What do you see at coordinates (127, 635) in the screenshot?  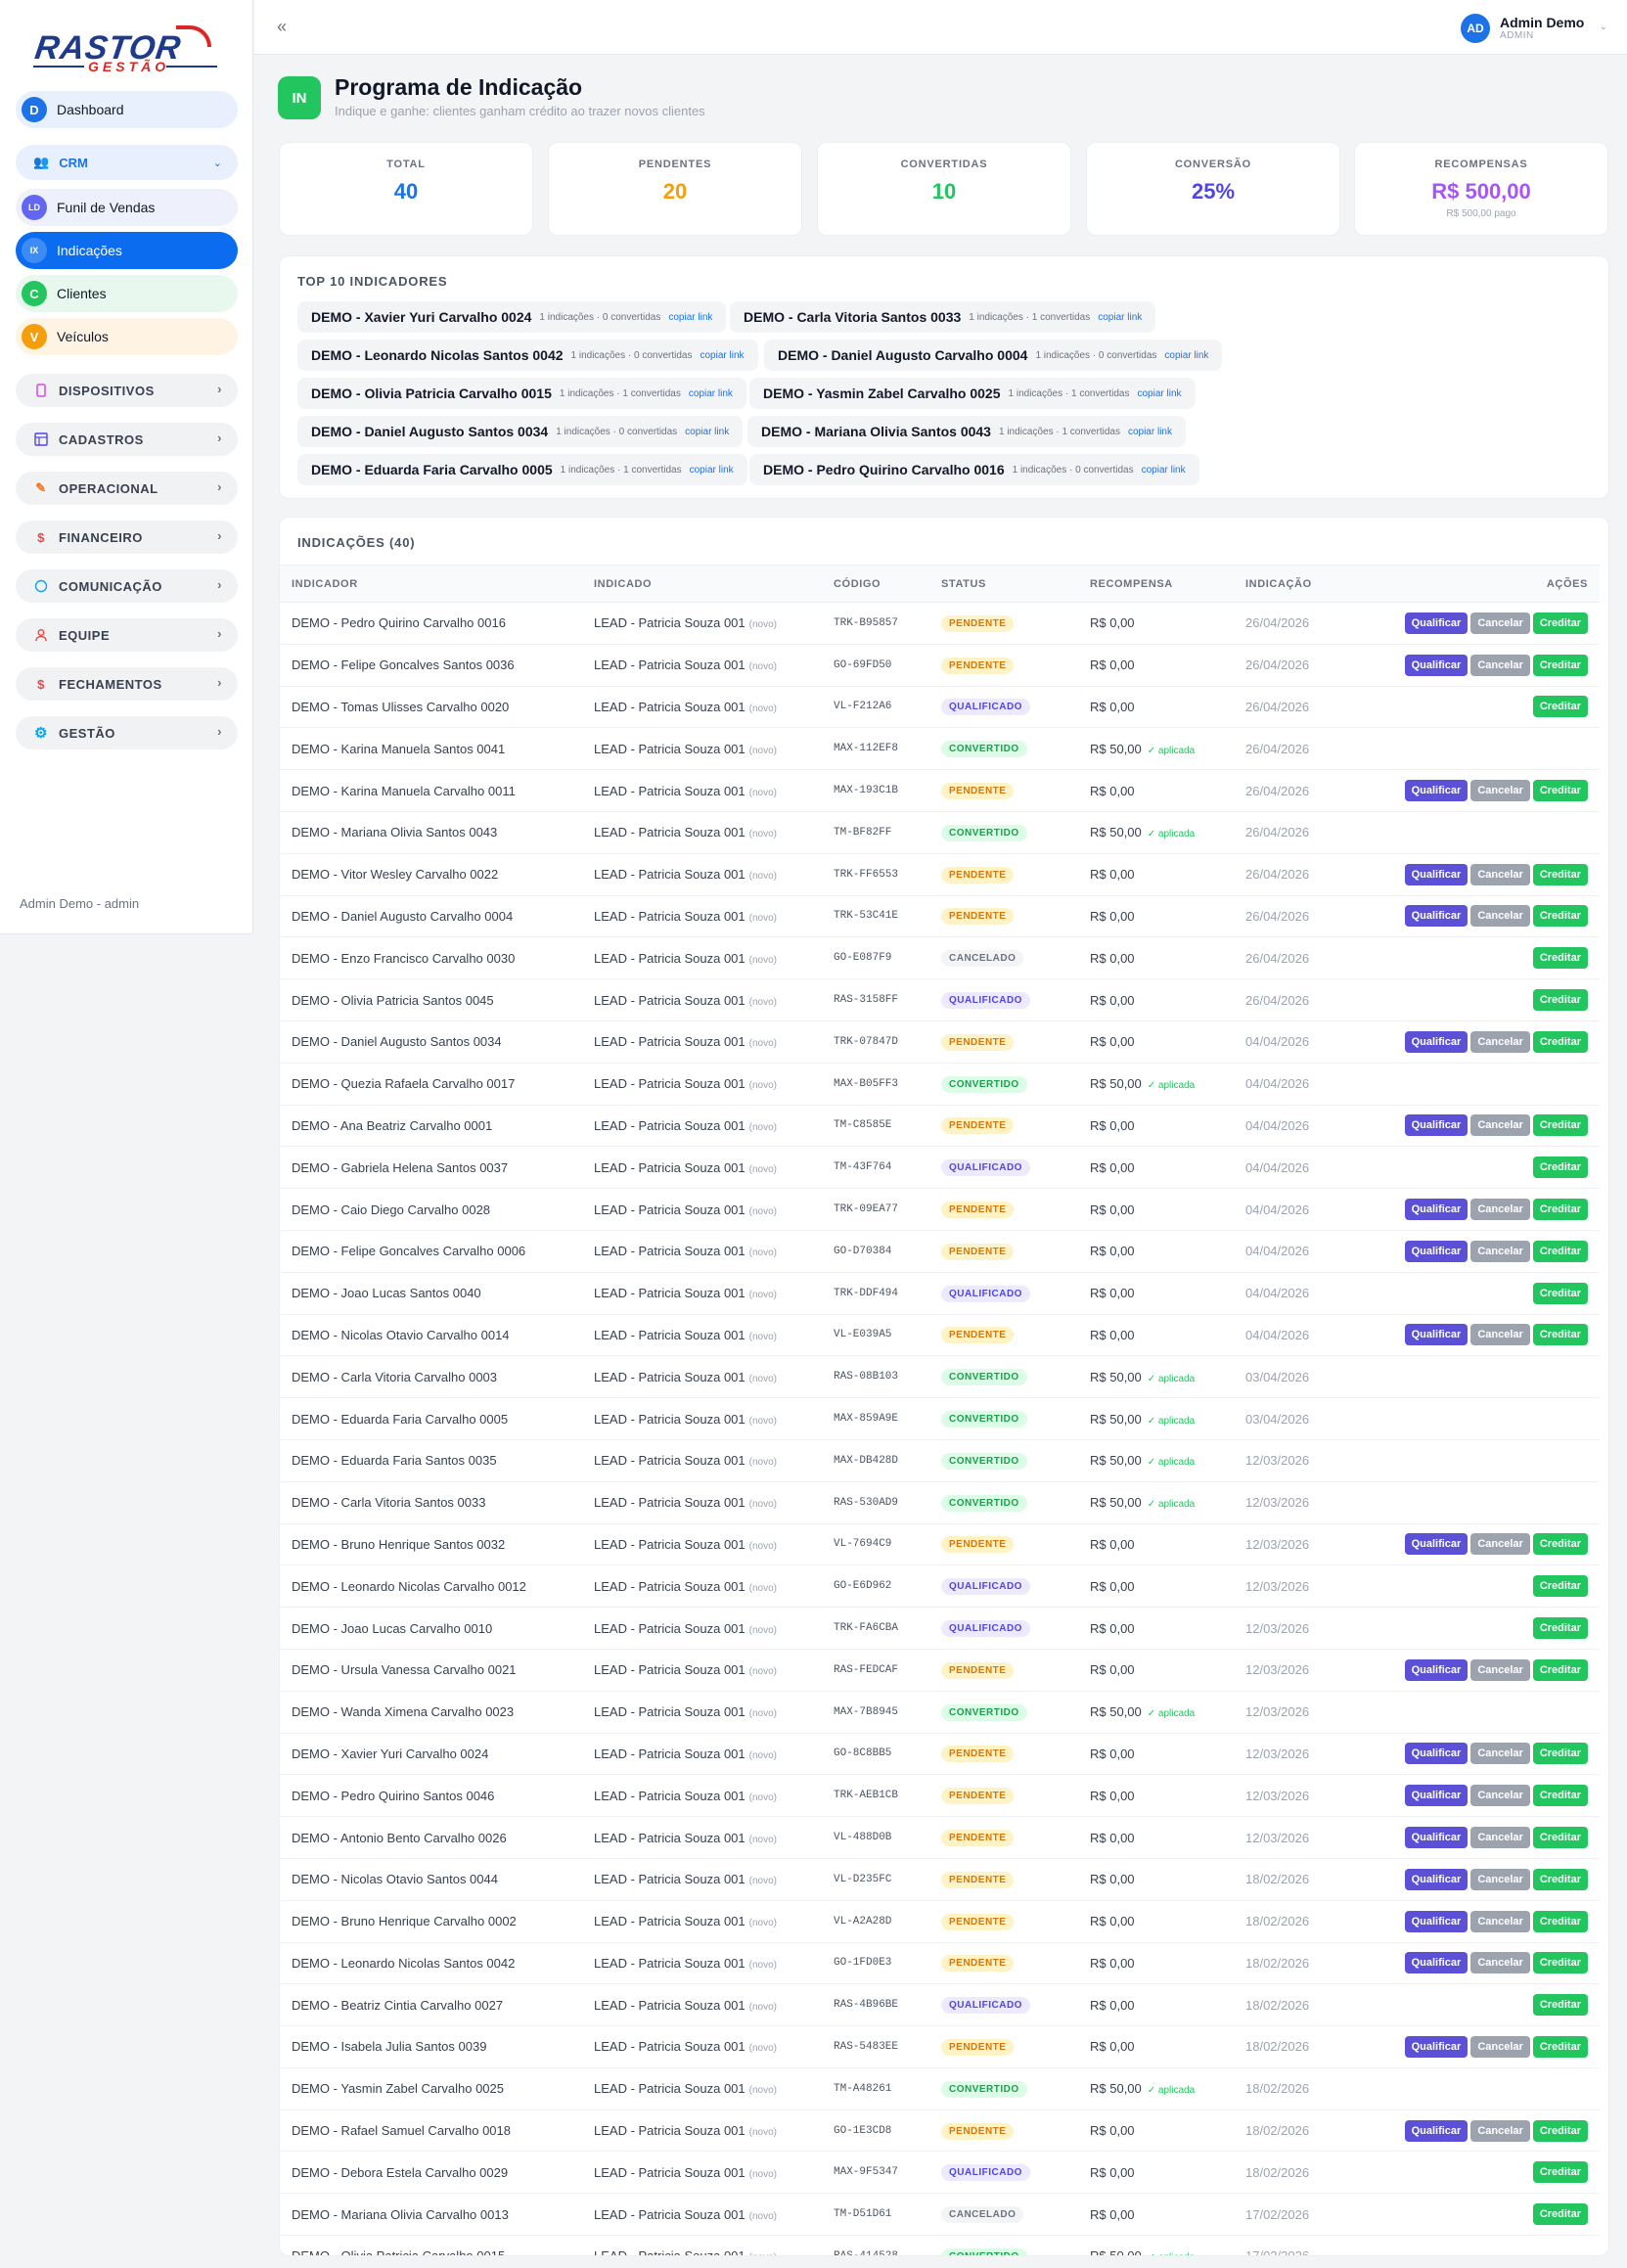 I see `sidebar-group-equipe: EQUIPE ›` at bounding box center [127, 635].